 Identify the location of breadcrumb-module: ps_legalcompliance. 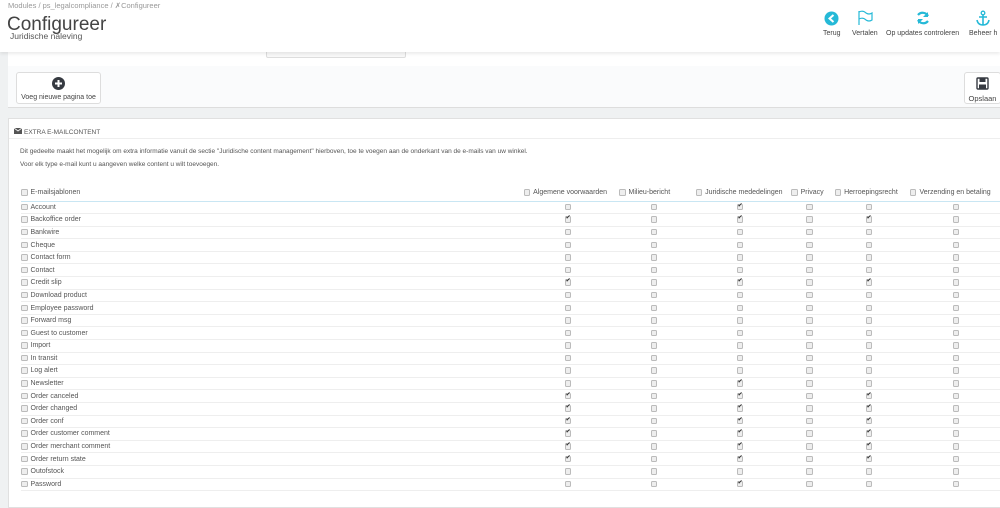
(76, 5).